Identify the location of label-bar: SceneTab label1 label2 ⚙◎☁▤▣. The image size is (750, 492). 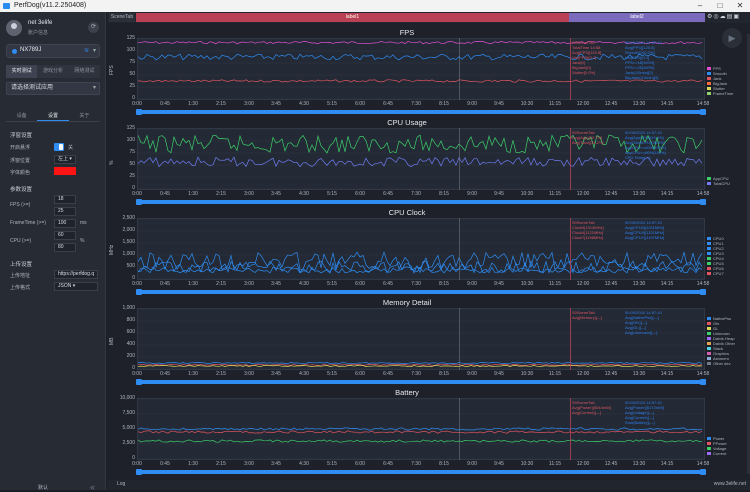
(428, 17).